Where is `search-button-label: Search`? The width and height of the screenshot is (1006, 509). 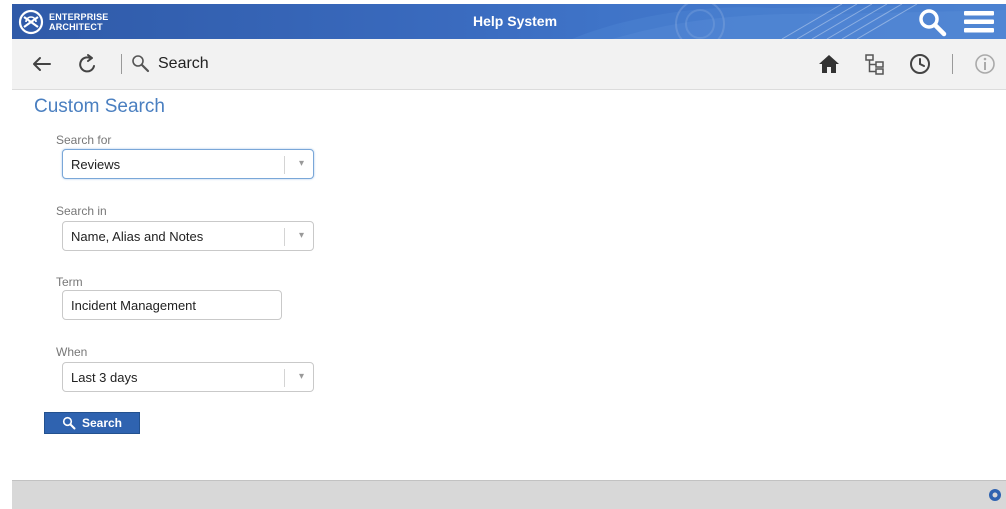 search-button-label: Search is located at coordinates (102, 423).